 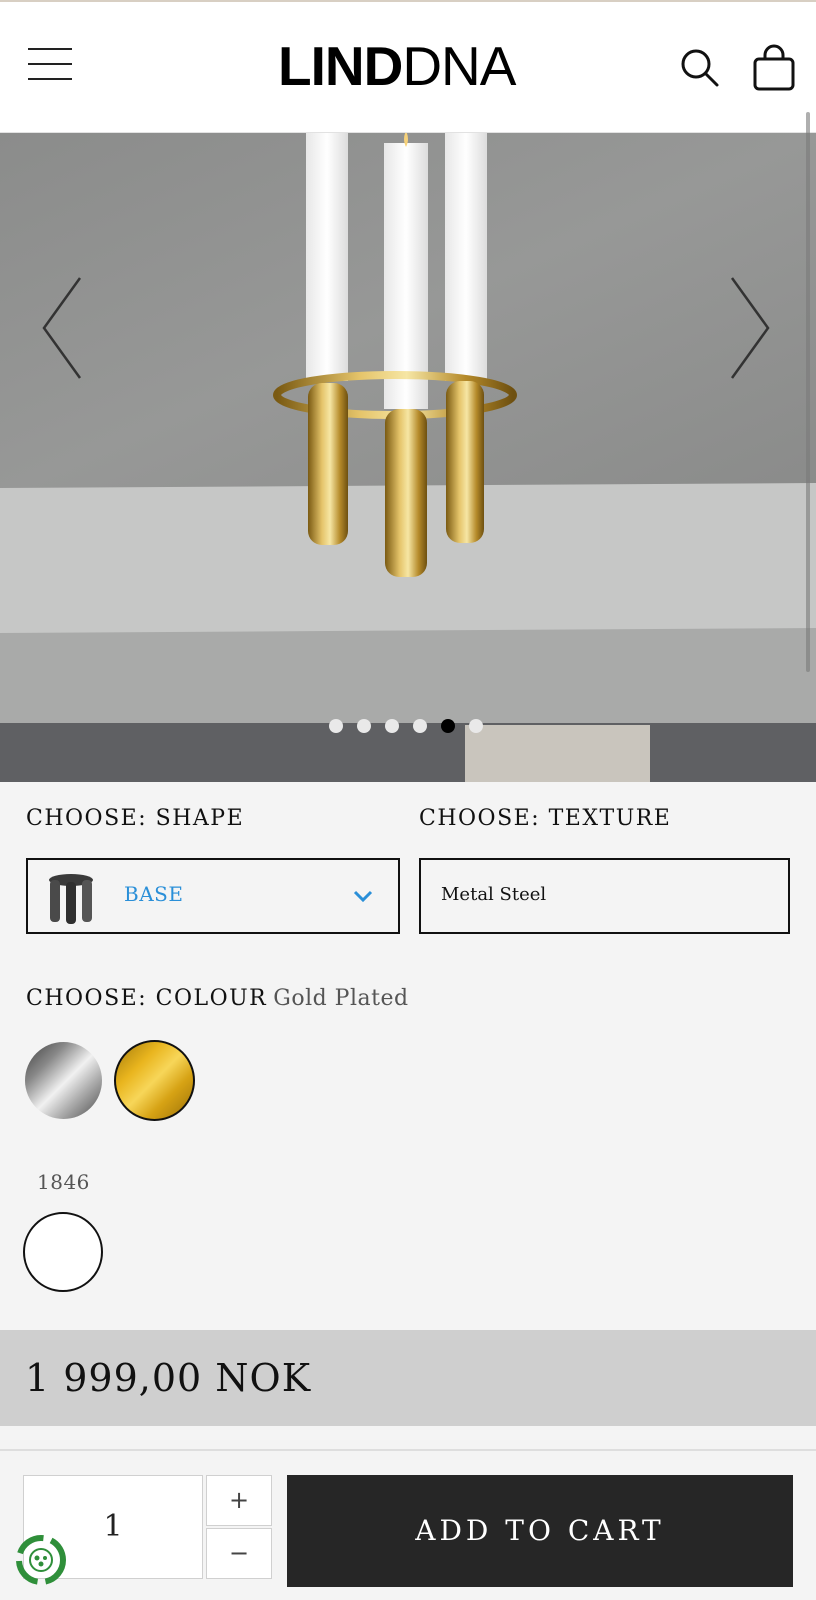 What do you see at coordinates (774, 68) in the screenshot?
I see `shopping-bag-icon` at bounding box center [774, 68].